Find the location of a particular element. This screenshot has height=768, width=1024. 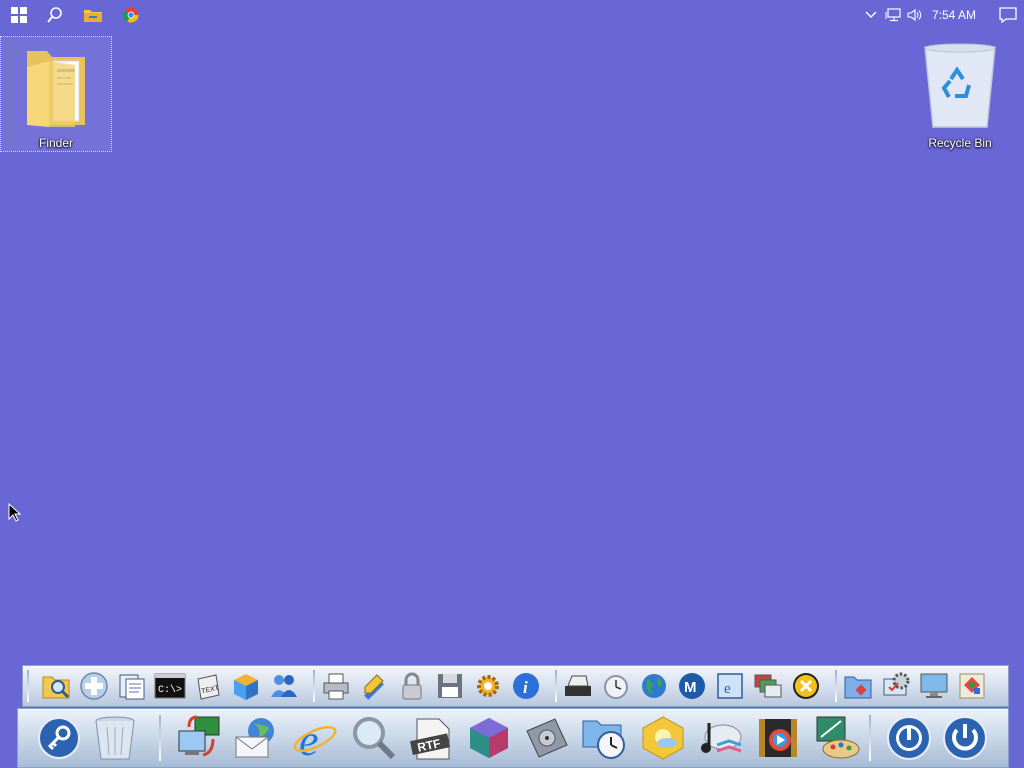

clock-icon is located at coordinates (616, 686).